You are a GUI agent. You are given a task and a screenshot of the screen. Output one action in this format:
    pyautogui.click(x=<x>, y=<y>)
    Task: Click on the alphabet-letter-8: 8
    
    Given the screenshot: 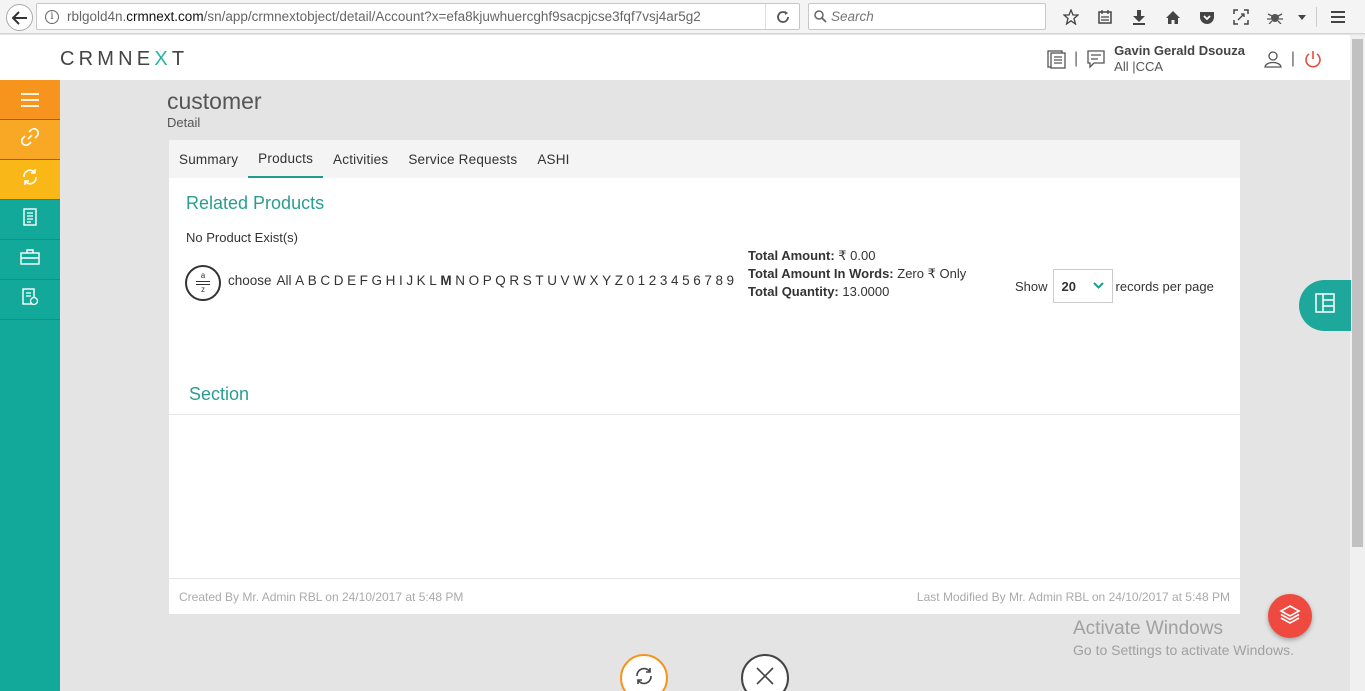 What is the action you would take?
    pyautogui.click(x=719, y=280)
    